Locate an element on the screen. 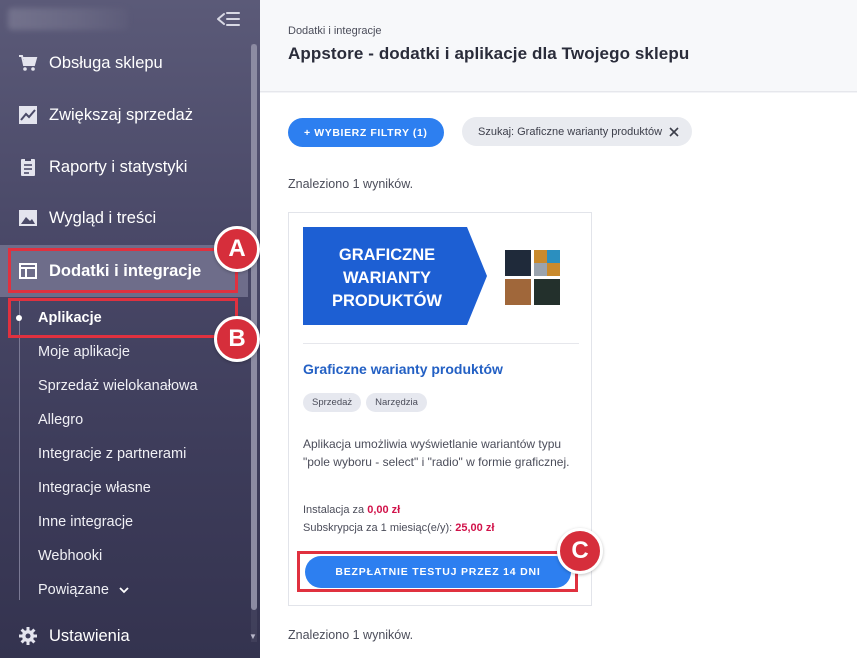  subscription-price: Subskrypcja za 1 miesiąc(e/y): 25,00 zł is located at coordinates (398, 528).